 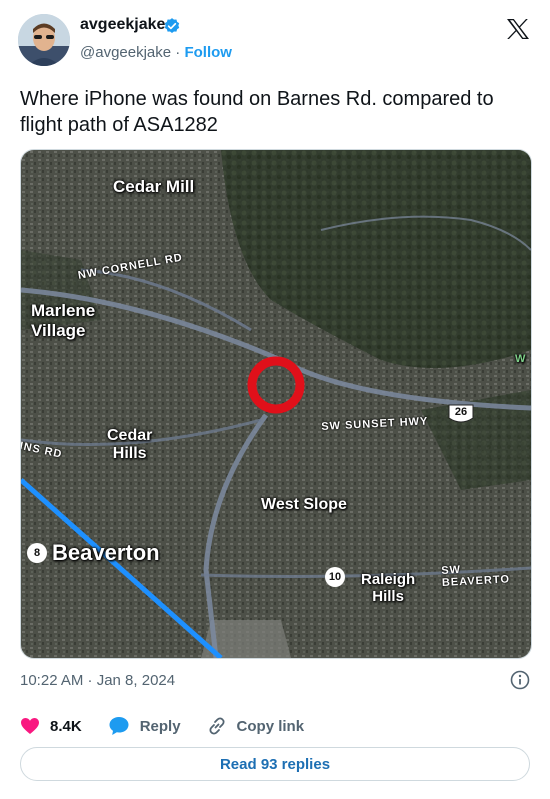 What do you see at coordinates (37, 553) in the screenshot?
I see `route8-shield-label: 8` at bounding box center [37, 553].